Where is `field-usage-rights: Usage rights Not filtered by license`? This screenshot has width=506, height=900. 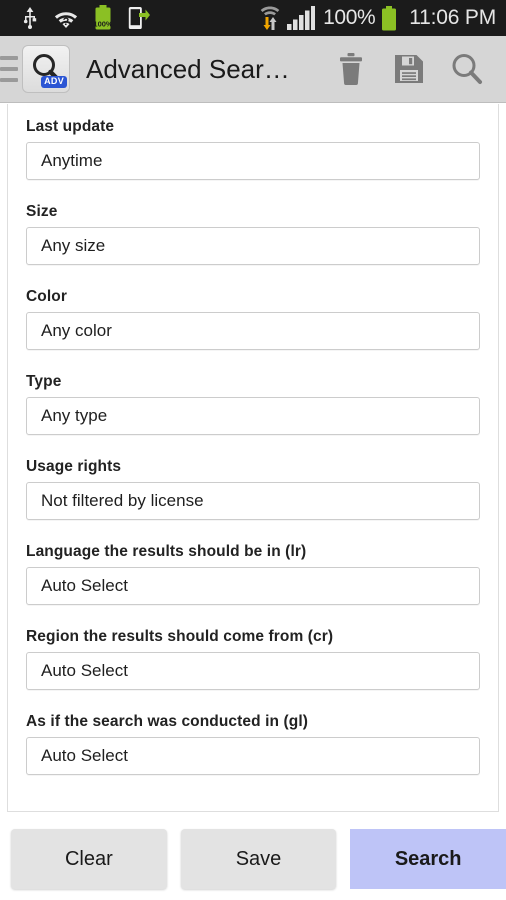
field-usage-rights: Usage rights Not filtered by license is located at coordinates (253, 489).